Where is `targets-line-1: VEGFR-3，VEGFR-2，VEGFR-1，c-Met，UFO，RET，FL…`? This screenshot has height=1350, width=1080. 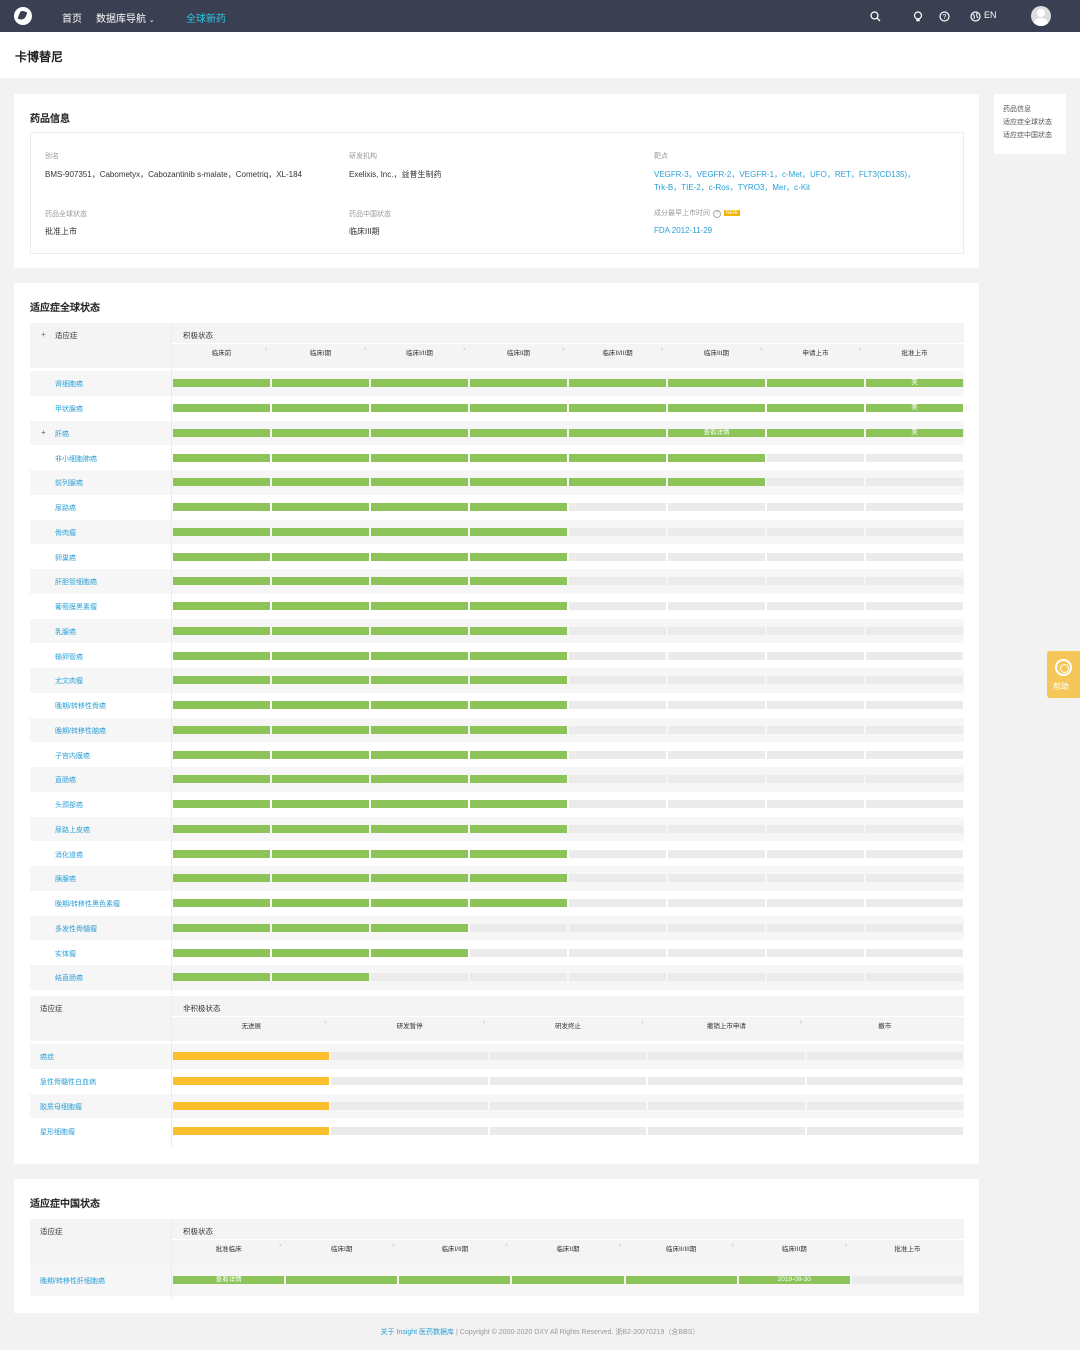
targets-line-1: VEGFR-3，VEGFR-2，VEGFR-1，c-Met，UFO，RET，FL… is located at coordinates (784, 174).